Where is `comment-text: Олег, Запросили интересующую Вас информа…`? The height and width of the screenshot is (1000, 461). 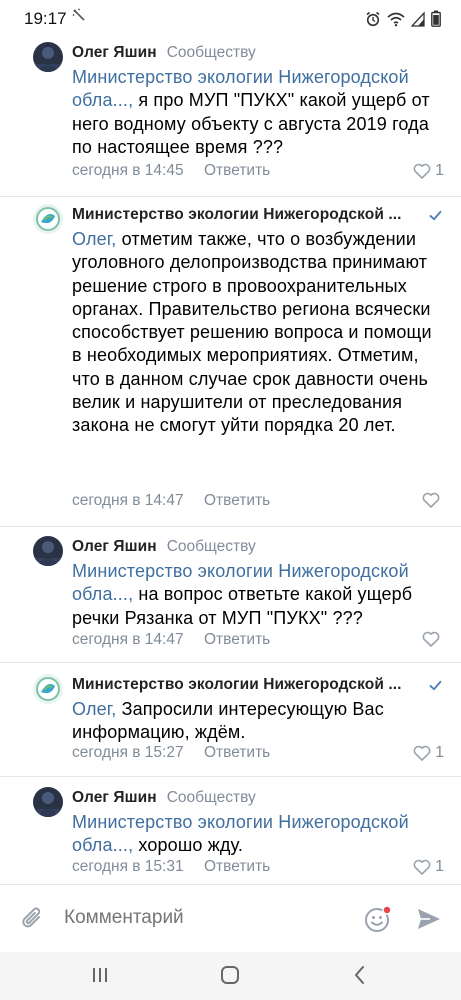
comment-text: Олег, Запросили интересующую Вас информа… is located at coordinates (258, 721).